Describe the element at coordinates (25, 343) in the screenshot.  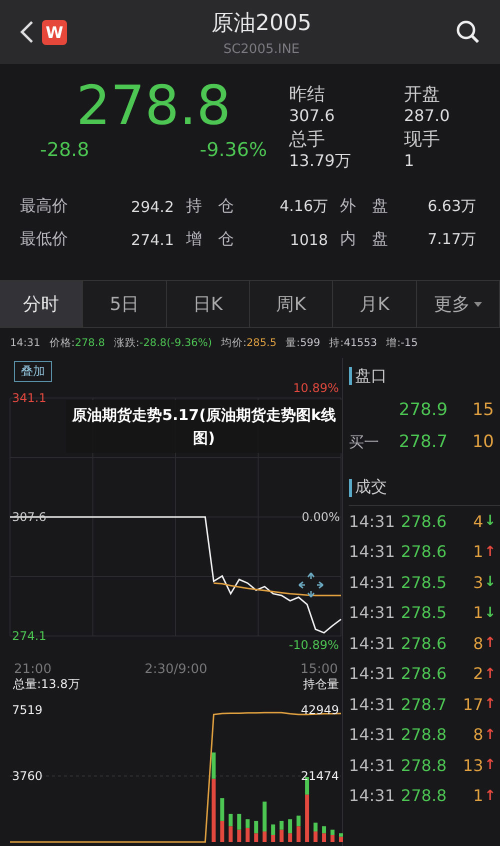
I see `quote-info: 14:31` at that location.